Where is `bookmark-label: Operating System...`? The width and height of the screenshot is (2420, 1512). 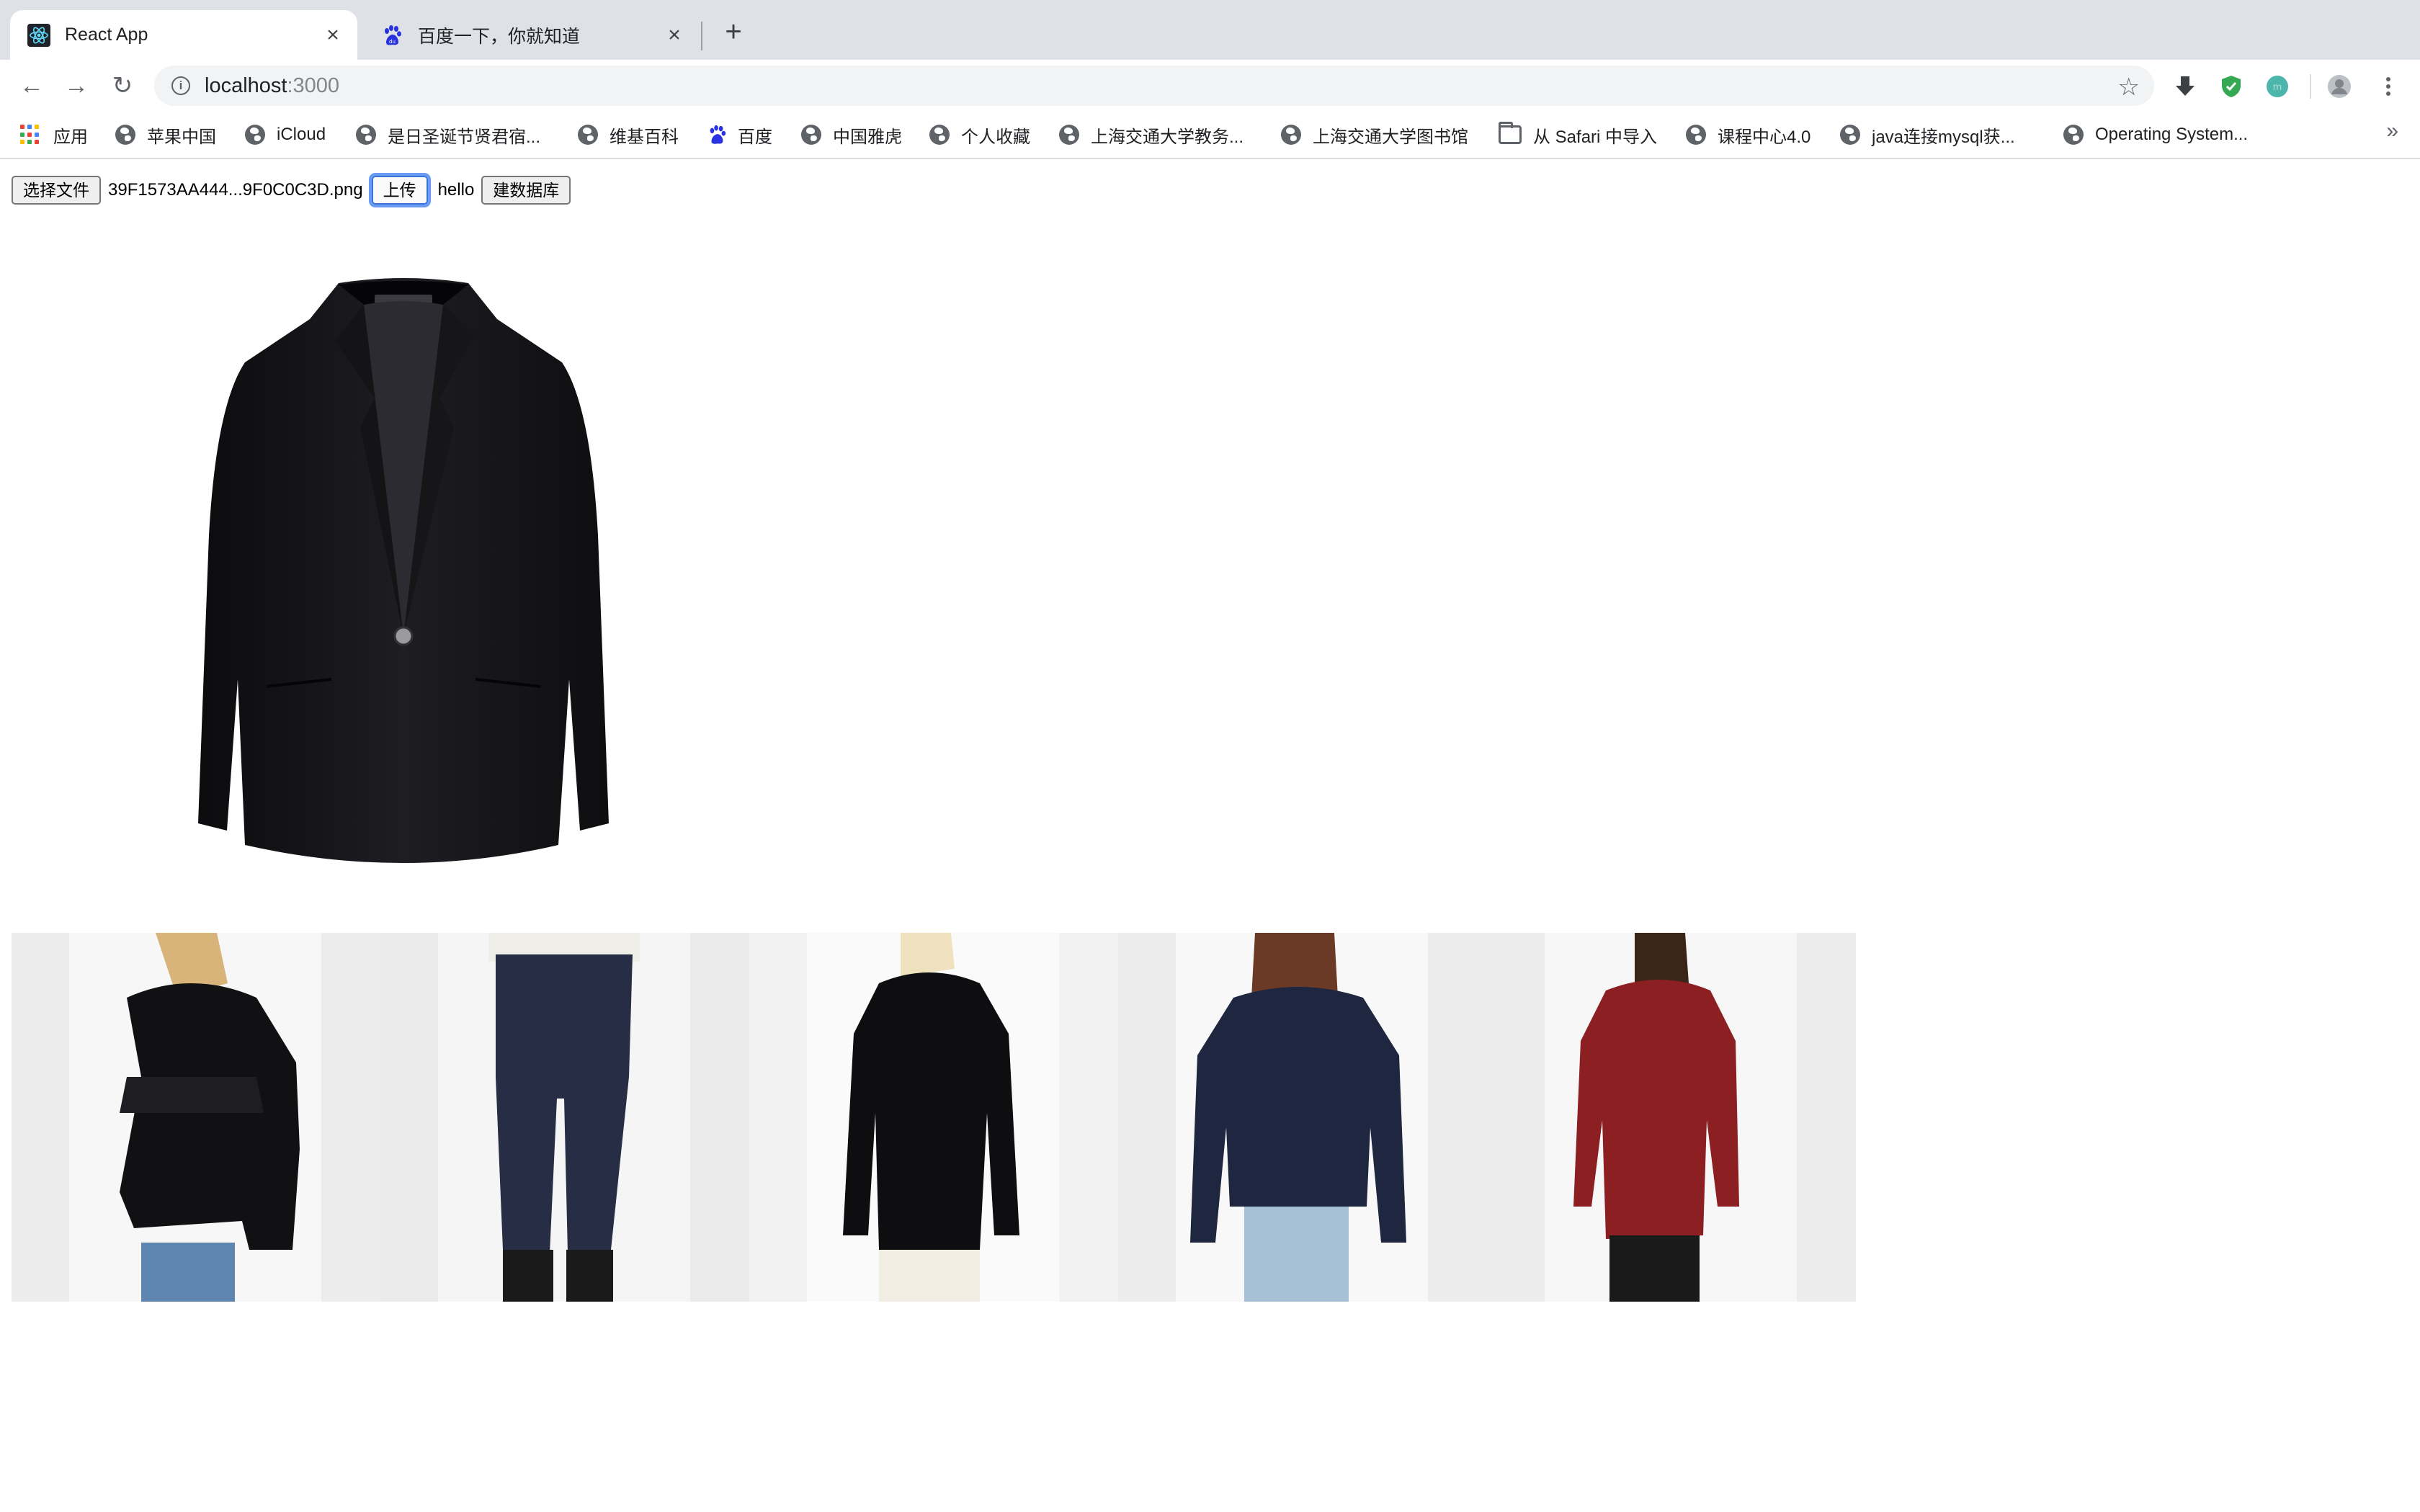
bookmark-label: Operating System... is located at coordinates (2172, 134).